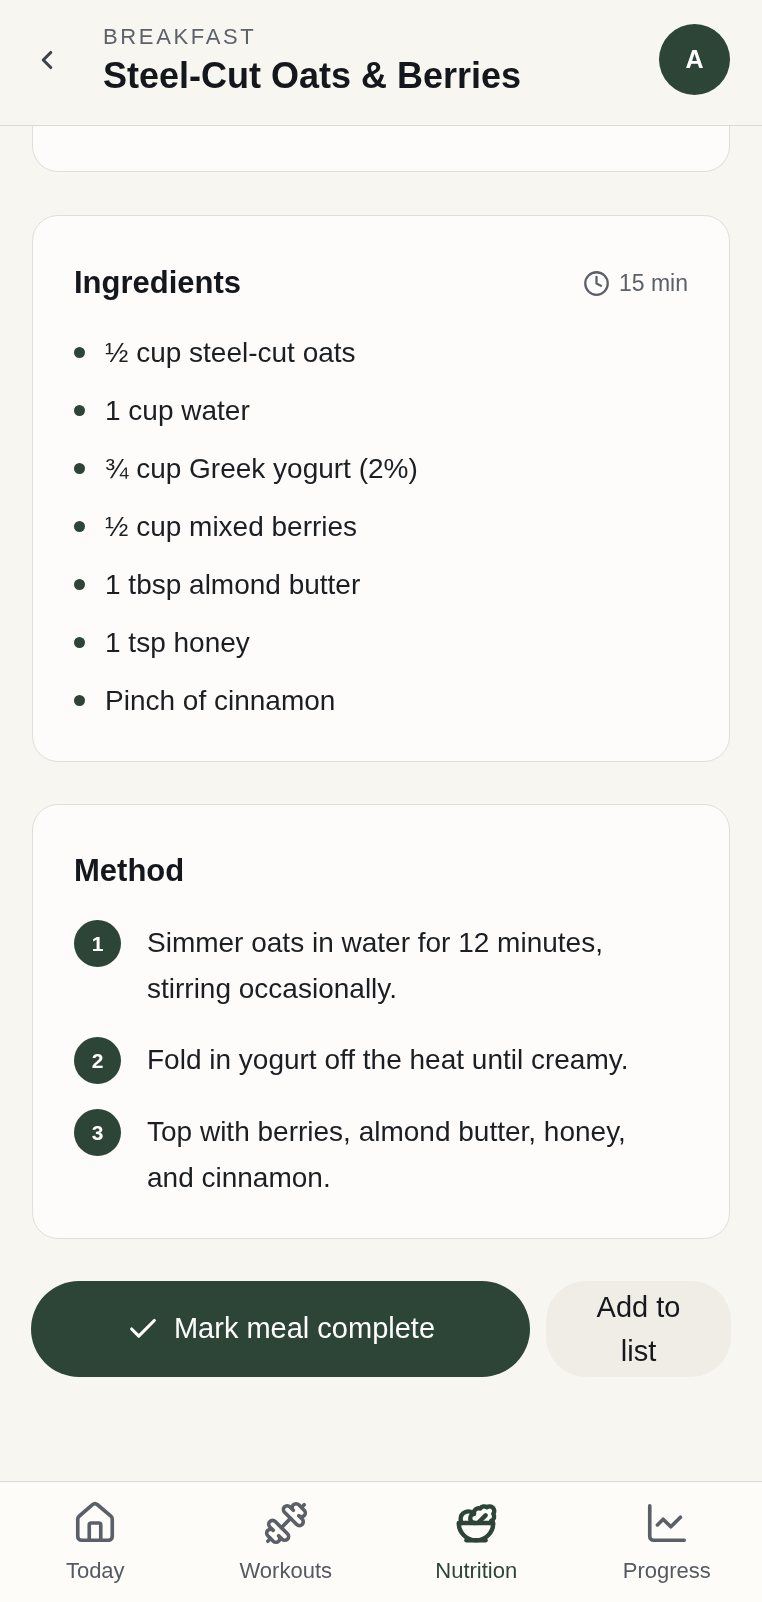 This screenshot has height=1602, width=762. I want to click on dumbbell-icon, so click(285, 1523).